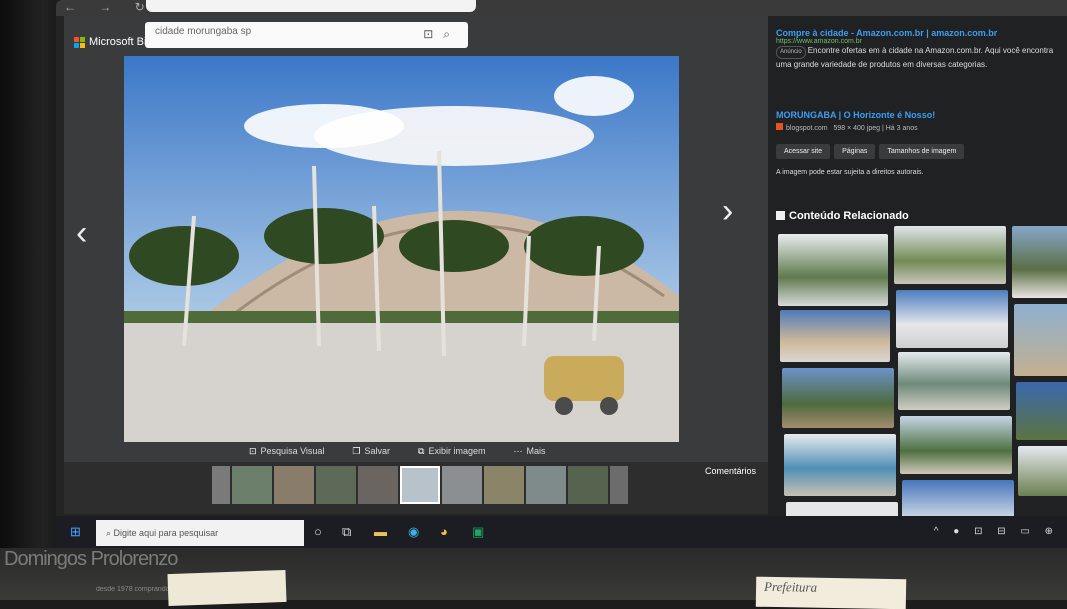 The width and height of the screenshot is (1067, 609). What do you see at coordinates (75, 532) in the screenshot?
I see `windows-start-icon: ⊞` at bounding box center [75, 532].